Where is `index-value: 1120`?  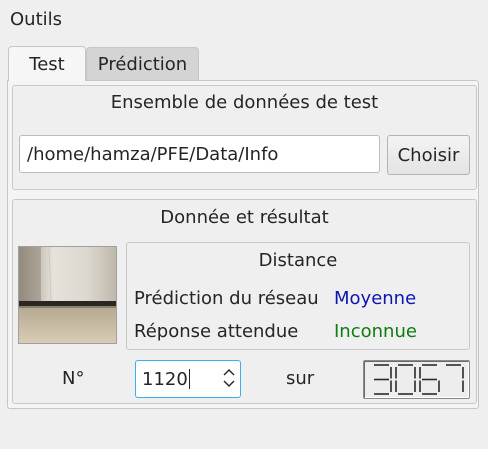
index-value: 1120 is located at coordinates (165, 379).